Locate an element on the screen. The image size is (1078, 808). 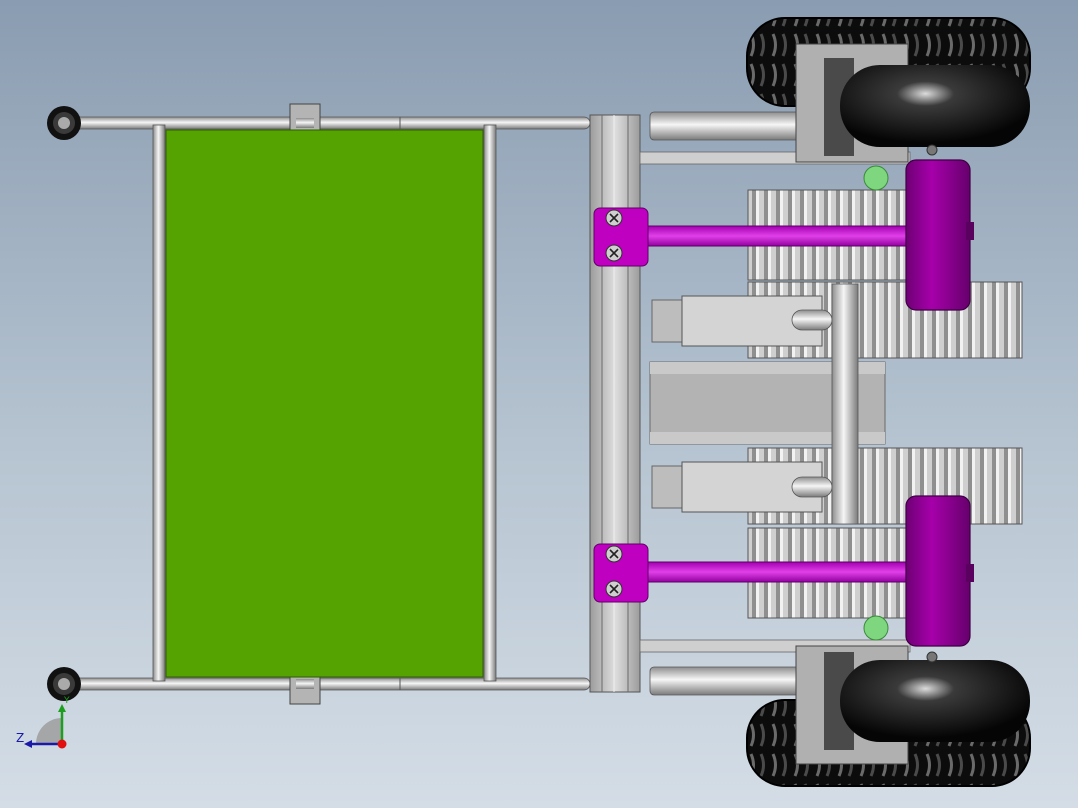
origin-point is located at coordinates (62, 744).